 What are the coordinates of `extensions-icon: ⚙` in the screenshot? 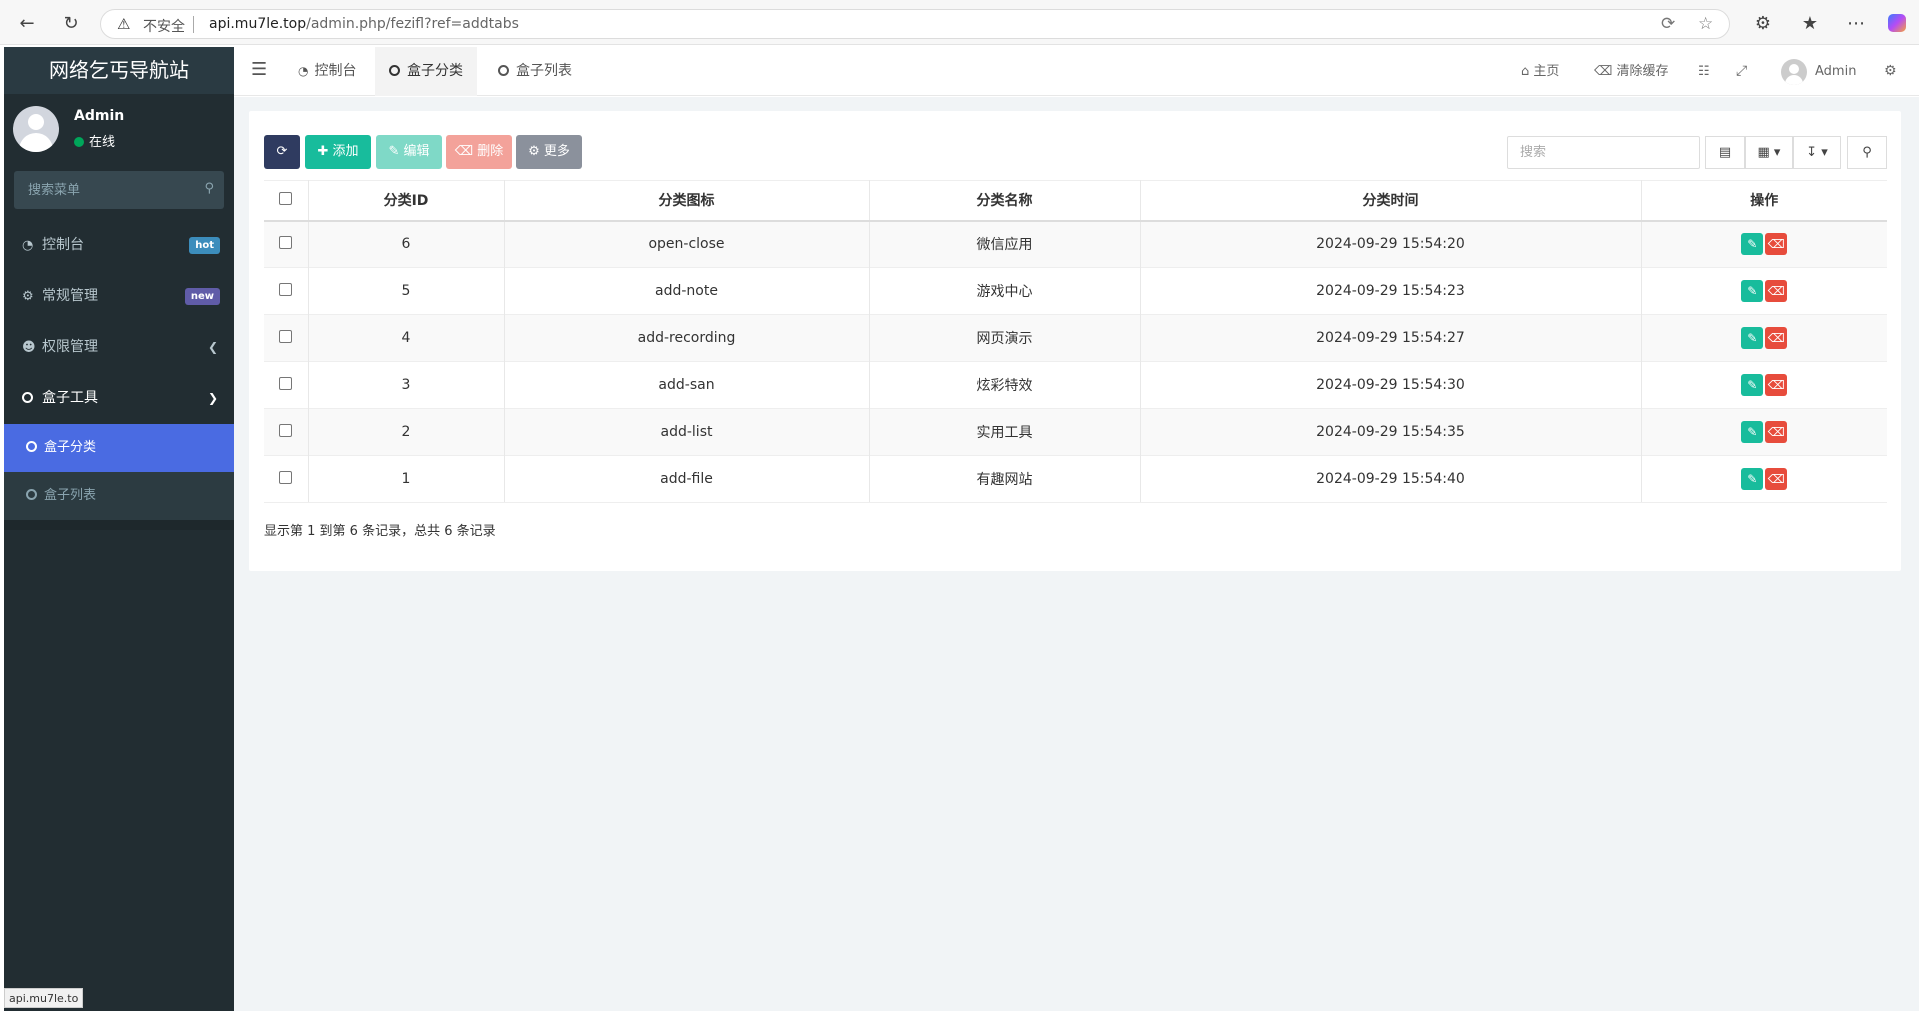 It's located at (1763, 23).